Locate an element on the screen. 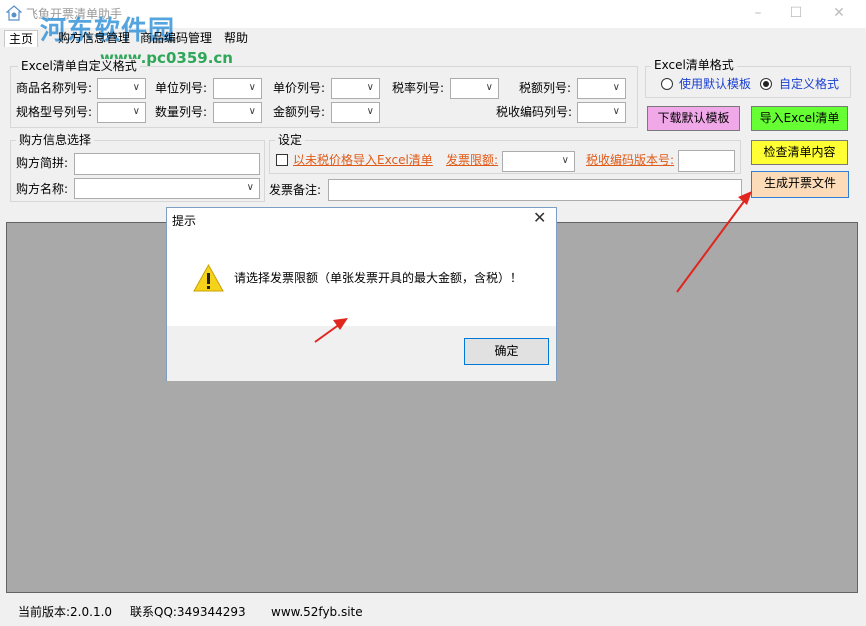 Image resolution: width=866 pixels, height=626 pixels. annotation-arrows is located at coordinates (533, 267).